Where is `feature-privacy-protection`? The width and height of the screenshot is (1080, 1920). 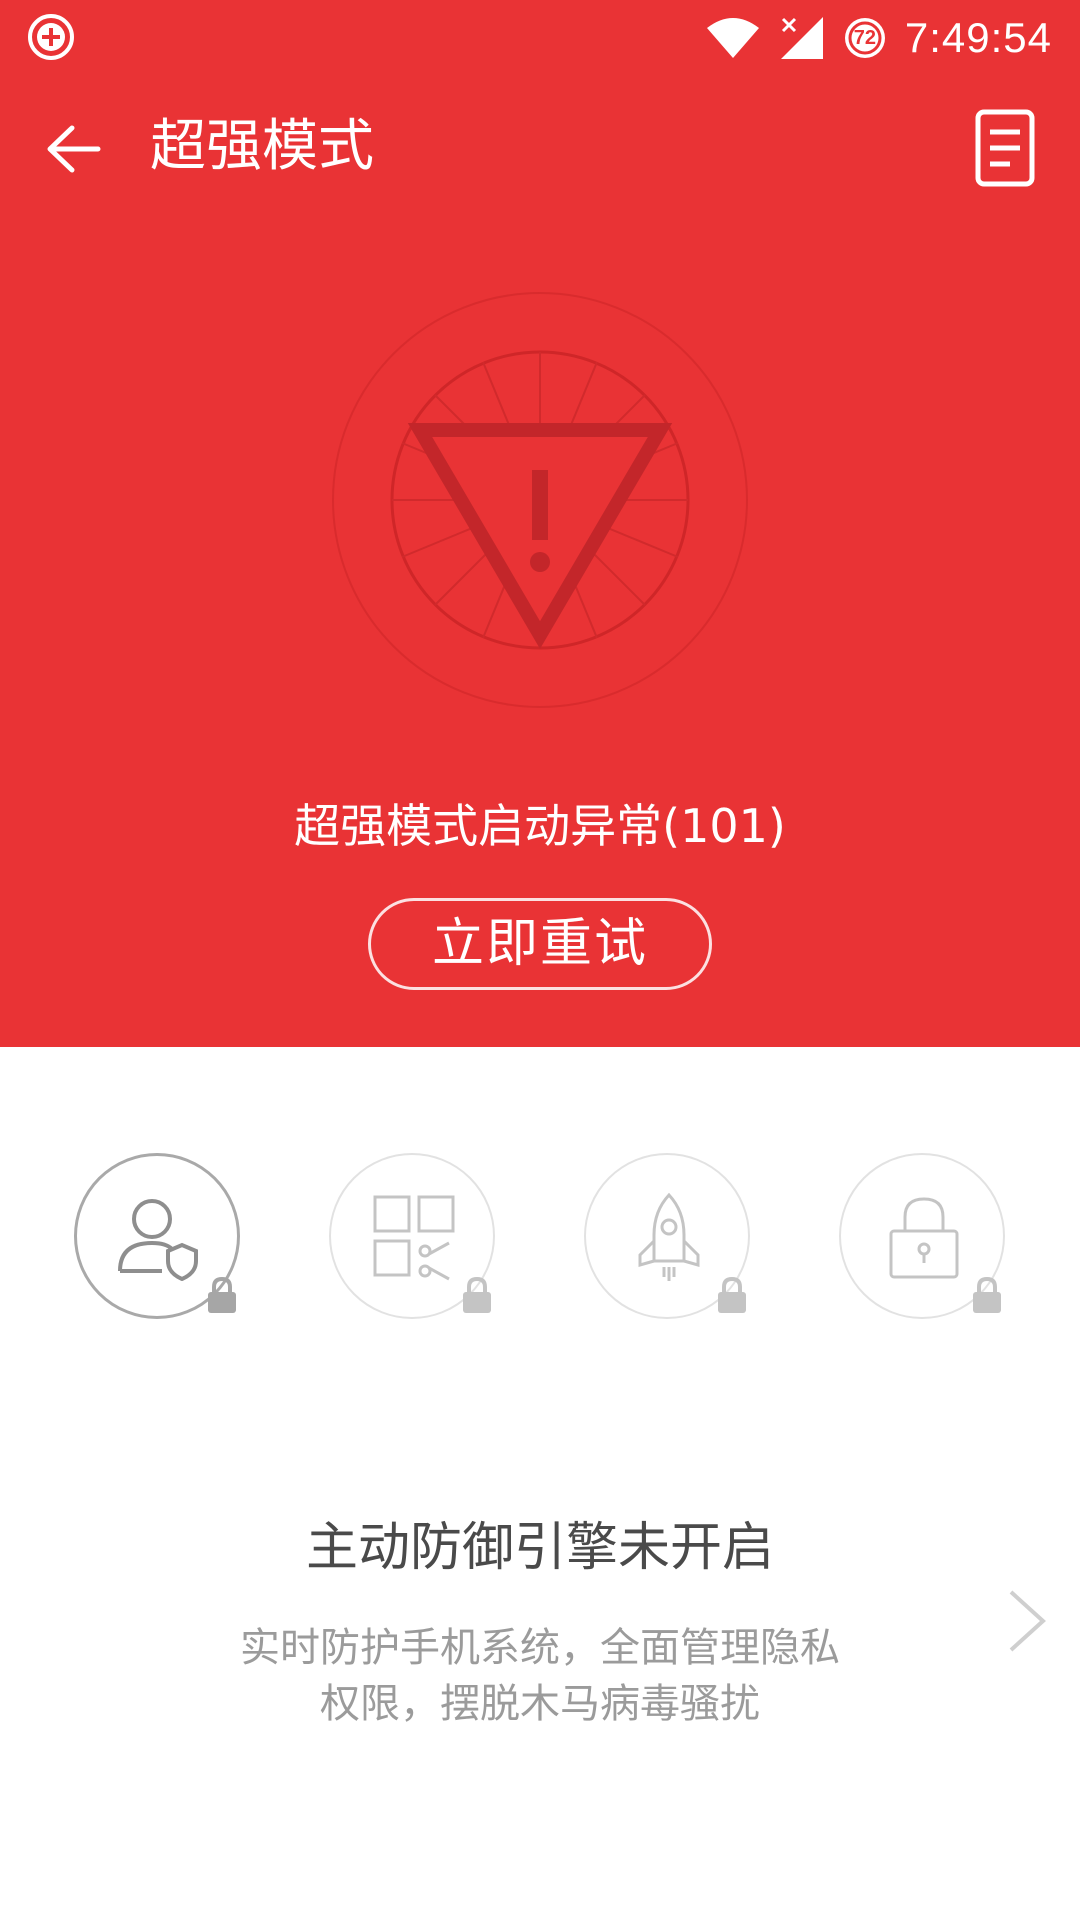 feature-privacy-protection is located at coordinates (159, 1238).